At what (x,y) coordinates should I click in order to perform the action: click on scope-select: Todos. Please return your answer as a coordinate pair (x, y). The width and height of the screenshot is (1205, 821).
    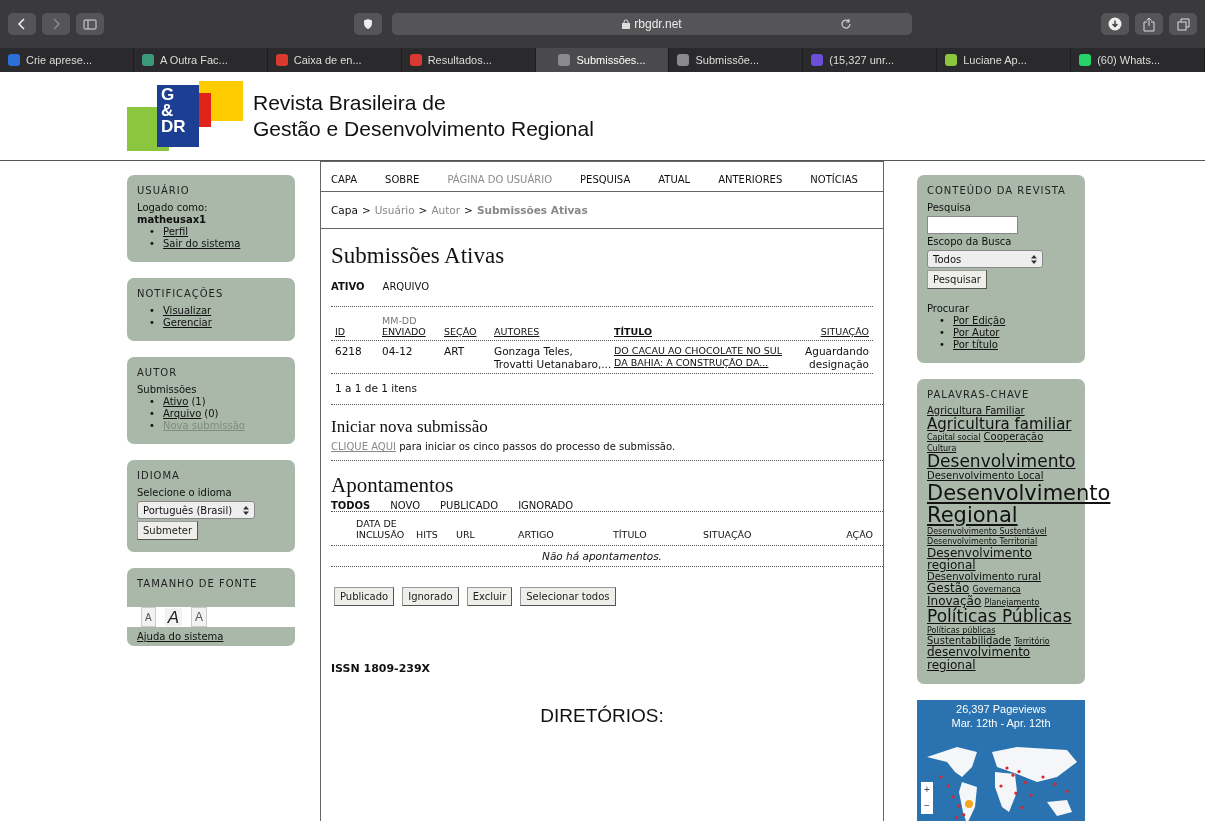
    Looking at the image, I should click on (985, 259).